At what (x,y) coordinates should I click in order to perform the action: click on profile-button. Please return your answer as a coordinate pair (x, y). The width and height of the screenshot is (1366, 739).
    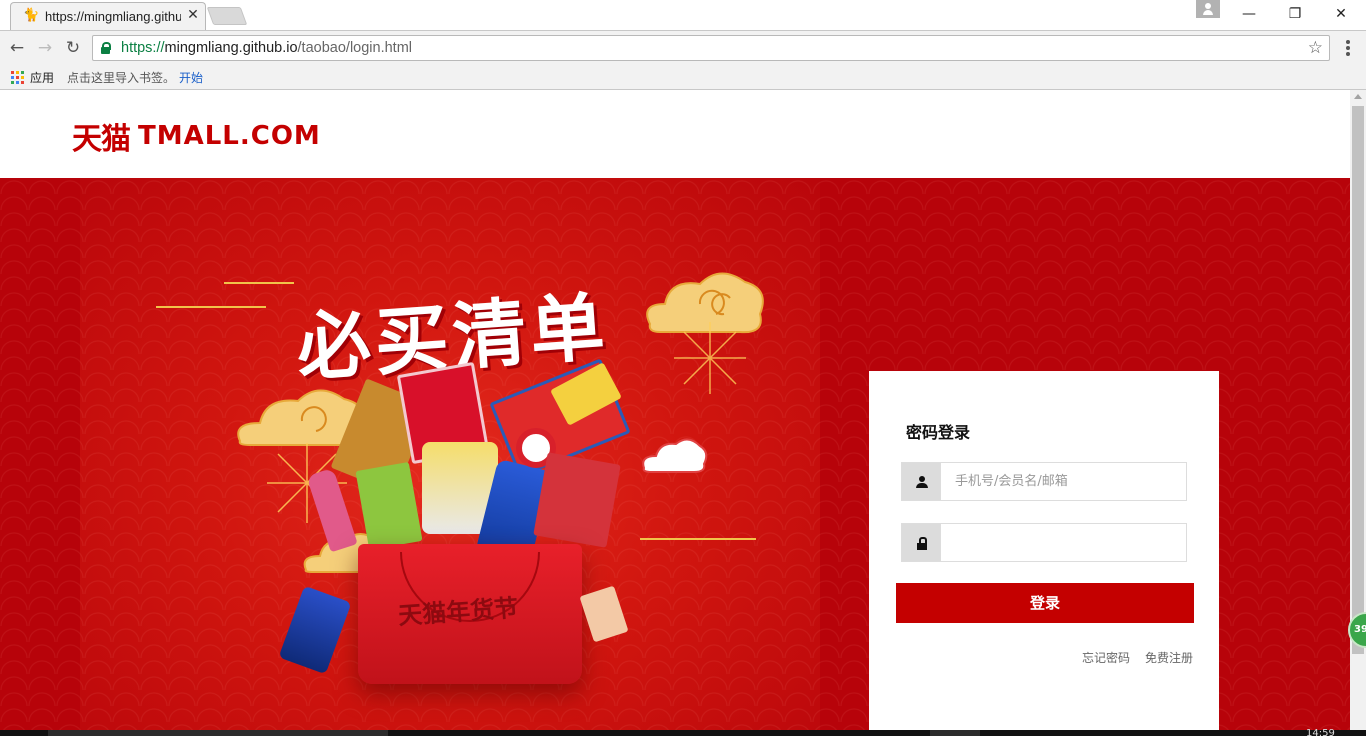
    Looking at the image, I should click on (1208, 9).